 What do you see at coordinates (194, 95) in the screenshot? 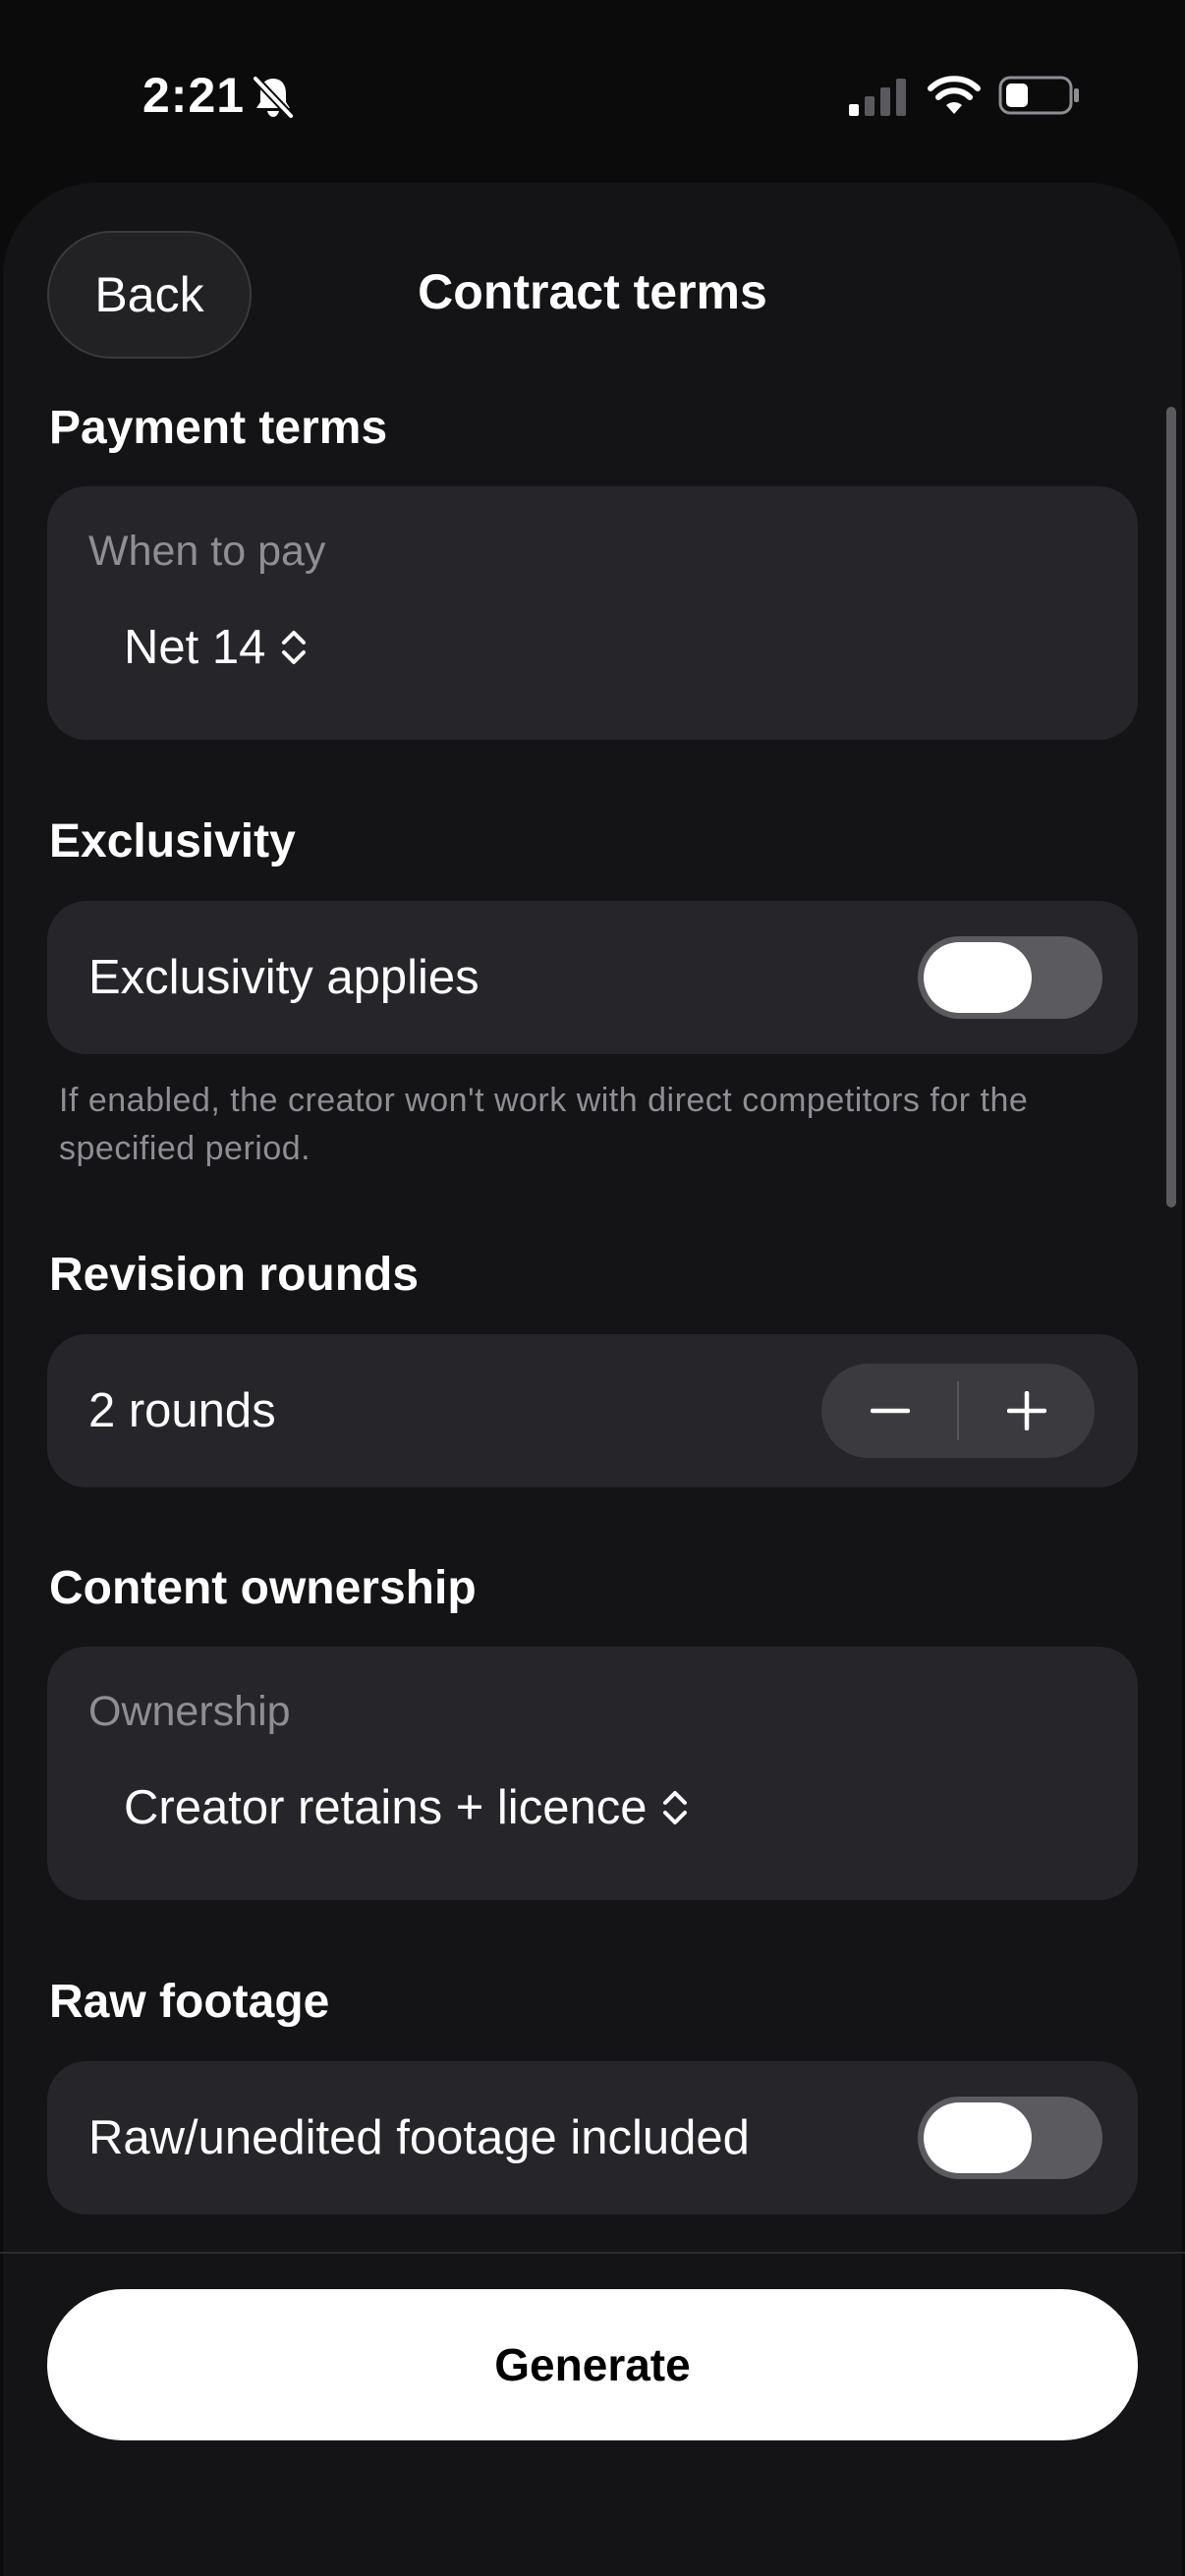
I see `status-time: 2:21` at bounding box center [194, 95].